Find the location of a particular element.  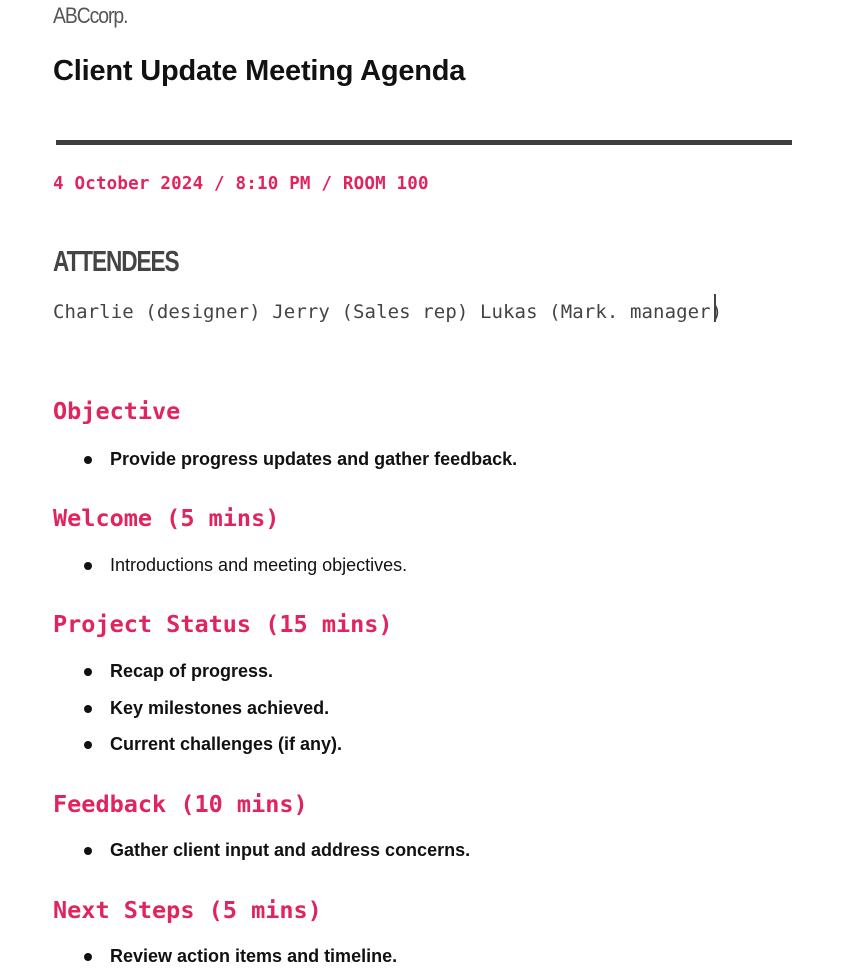

list-item-text: Key milestones achieved. is located at coordinates (220, 707).